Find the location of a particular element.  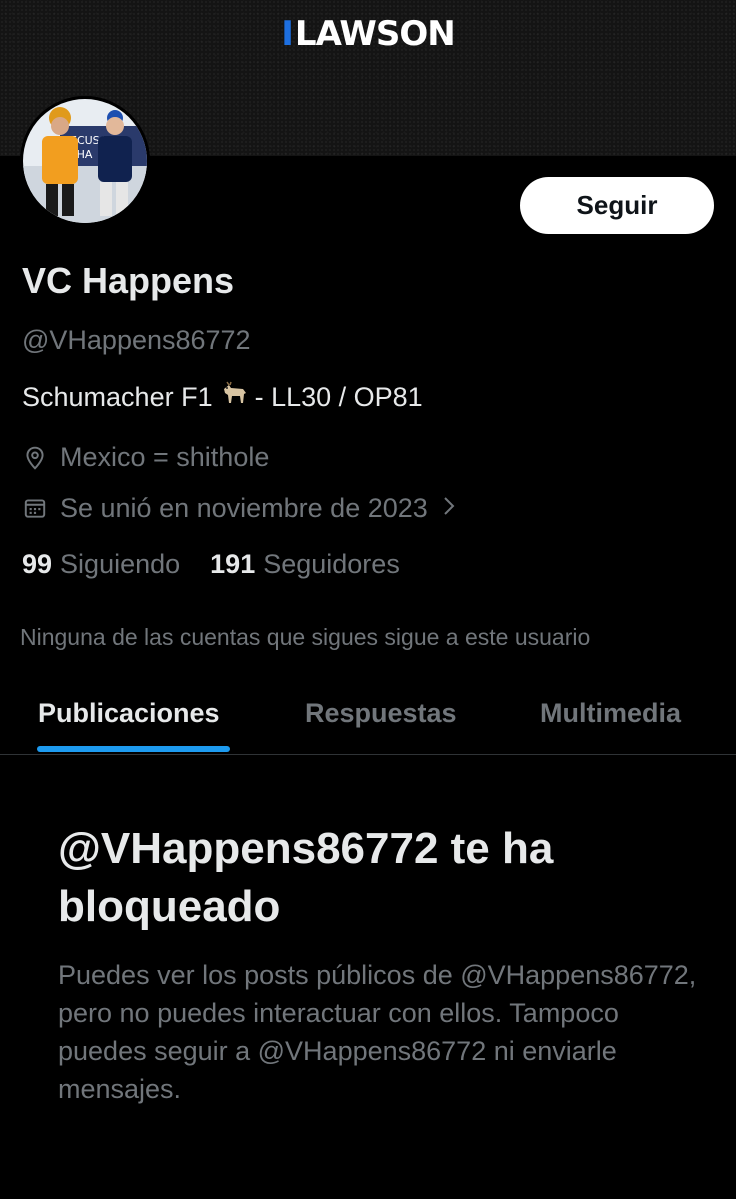

tab-respuestas: Respuestas is located at coordinates (381, 713).